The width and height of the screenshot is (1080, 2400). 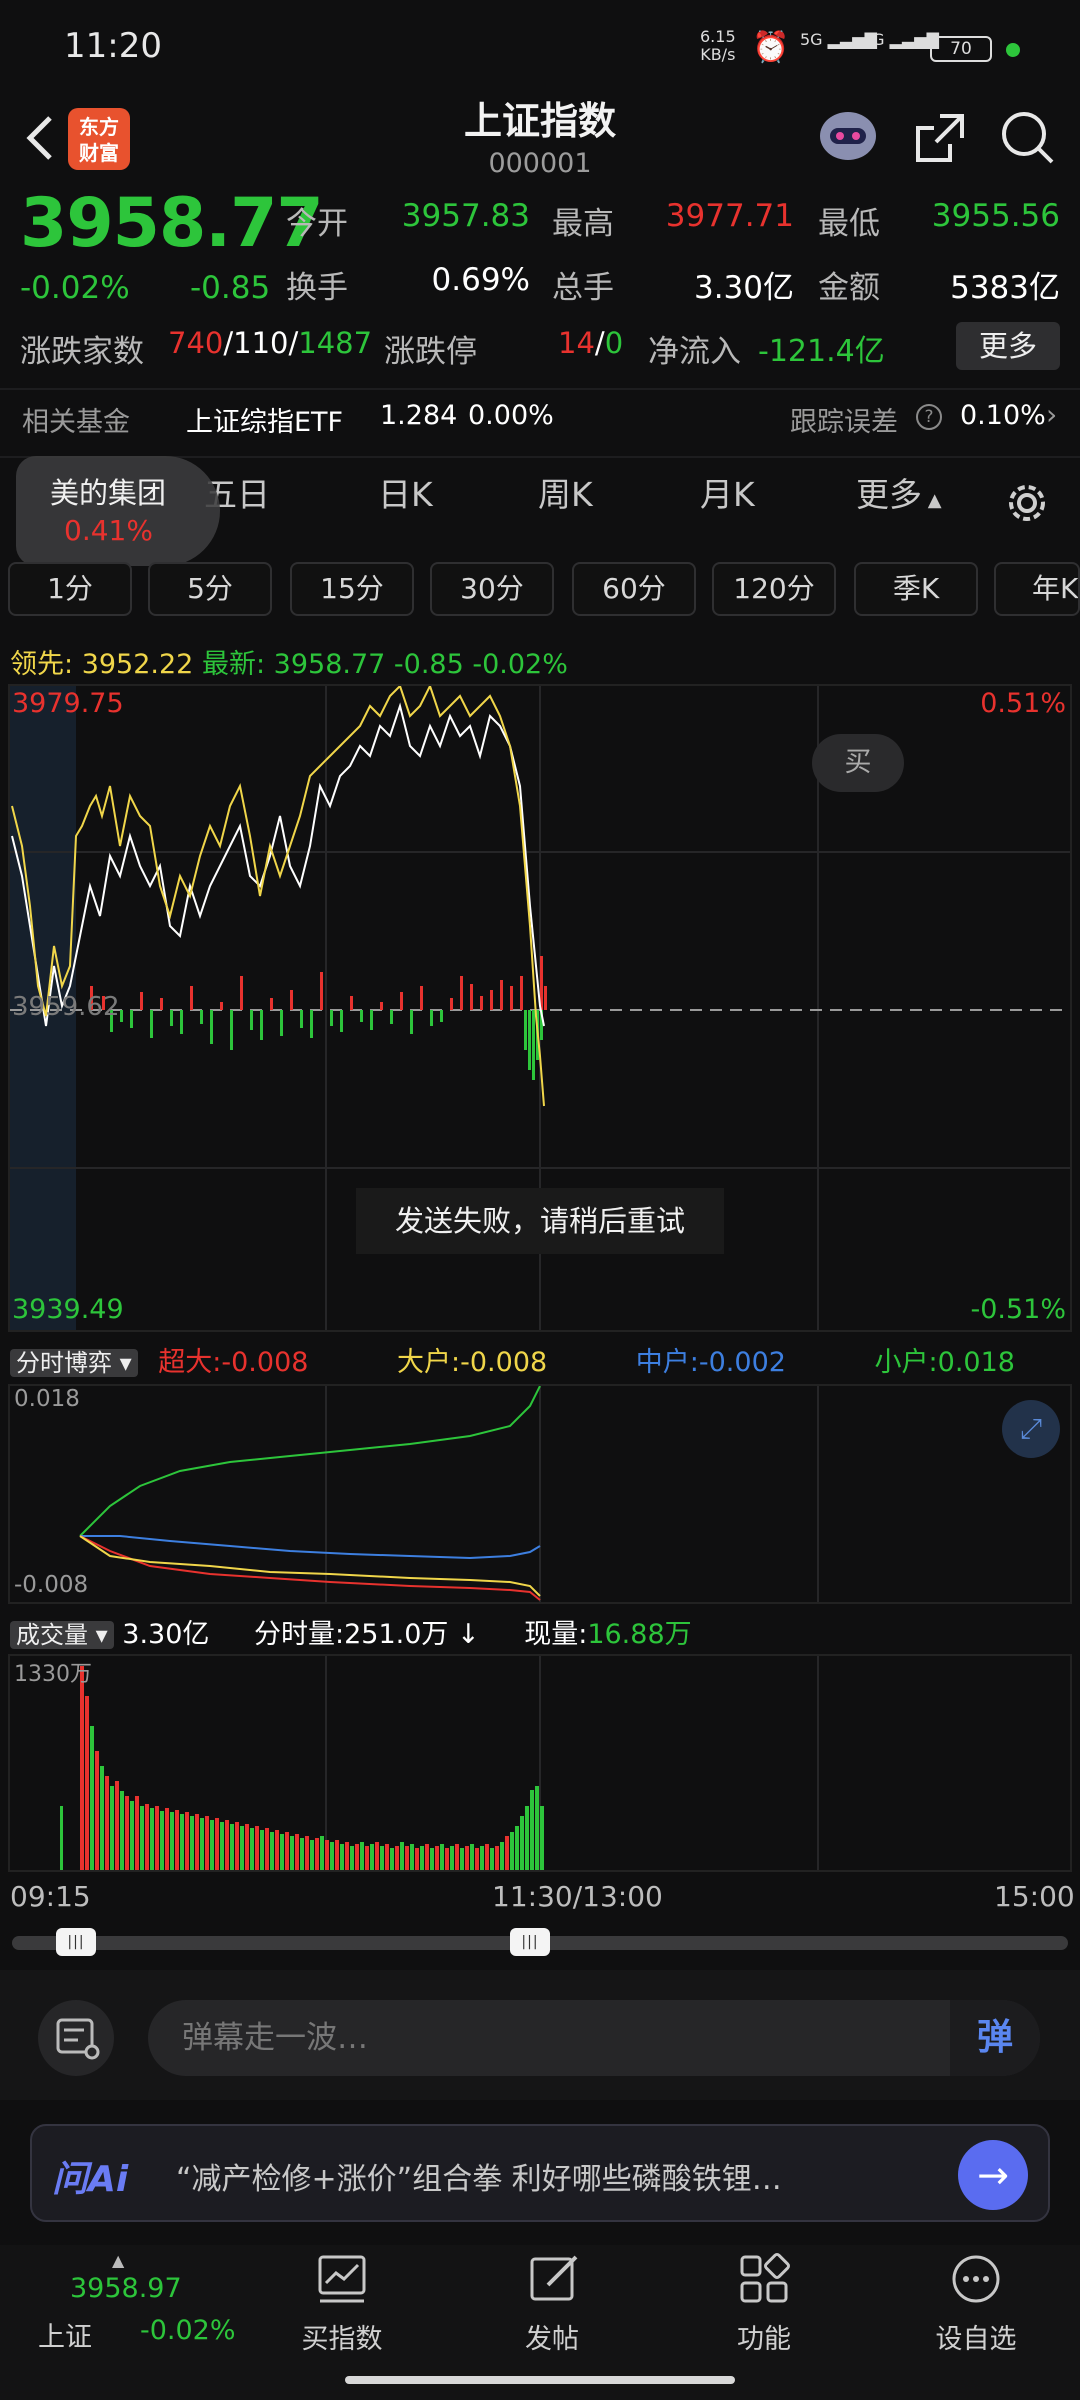 What do you see at coordinates (82, 352) in the screenshot?
I see `breadth-label: 涨跌家数` at bounding box center [82, 352].